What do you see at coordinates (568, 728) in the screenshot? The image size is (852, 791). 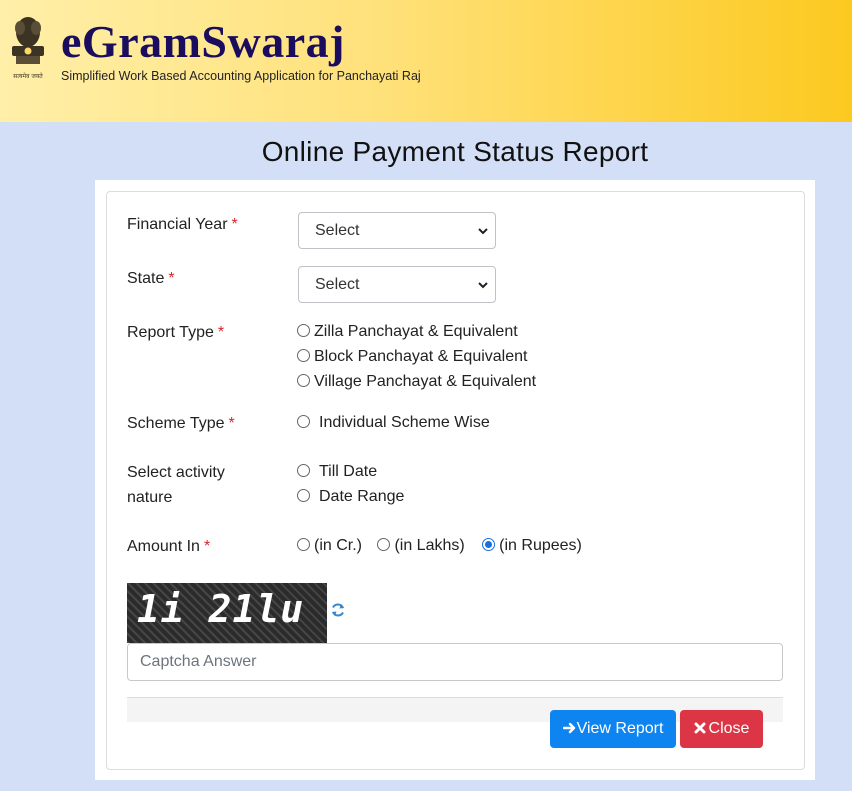 I see `arrow-right-icon` at bounding box center [568, 728].